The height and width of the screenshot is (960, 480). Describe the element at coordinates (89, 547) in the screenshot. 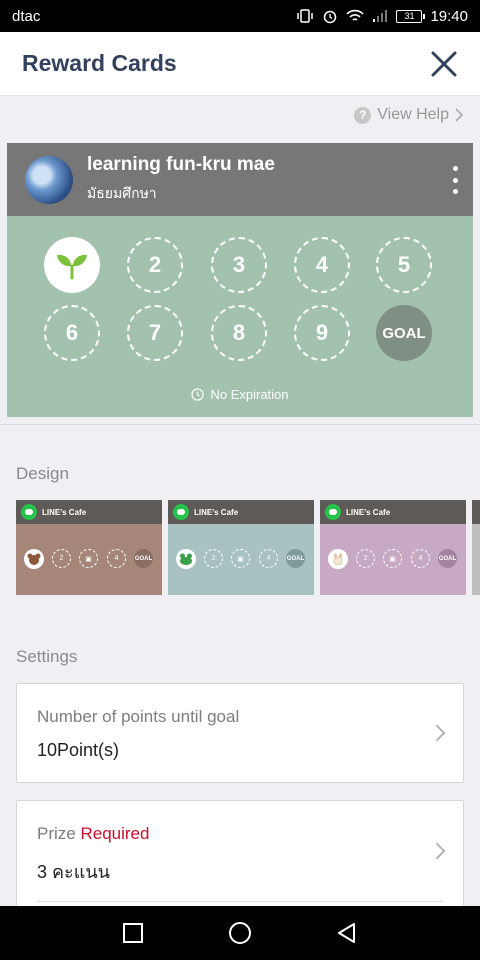

I see `design-option-brown: LINE's Cafe 2 ▣ 4 GOAL` at that location.